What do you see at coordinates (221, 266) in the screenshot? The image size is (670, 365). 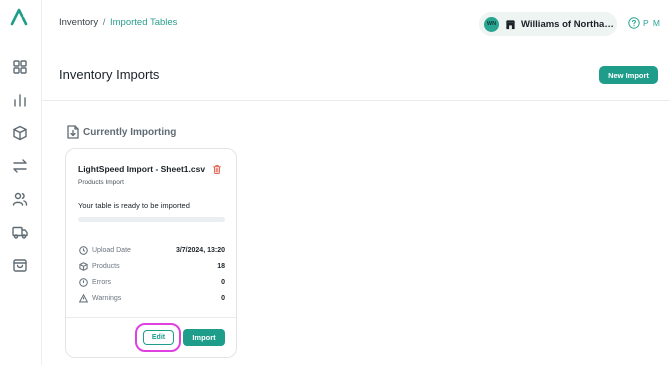 I see `stat-value: 18` at bounding box center [221, 266].